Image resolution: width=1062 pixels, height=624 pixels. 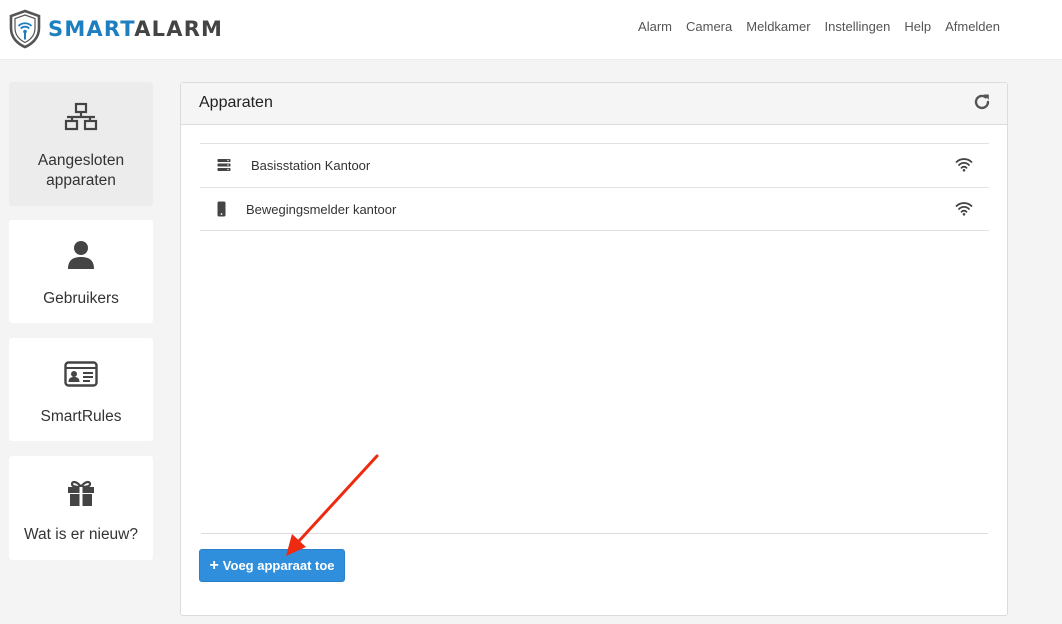 What do you see at coordinates (982, 104) in the screenshot?
I see `refresh-icon` at bounding box center [982, 104].